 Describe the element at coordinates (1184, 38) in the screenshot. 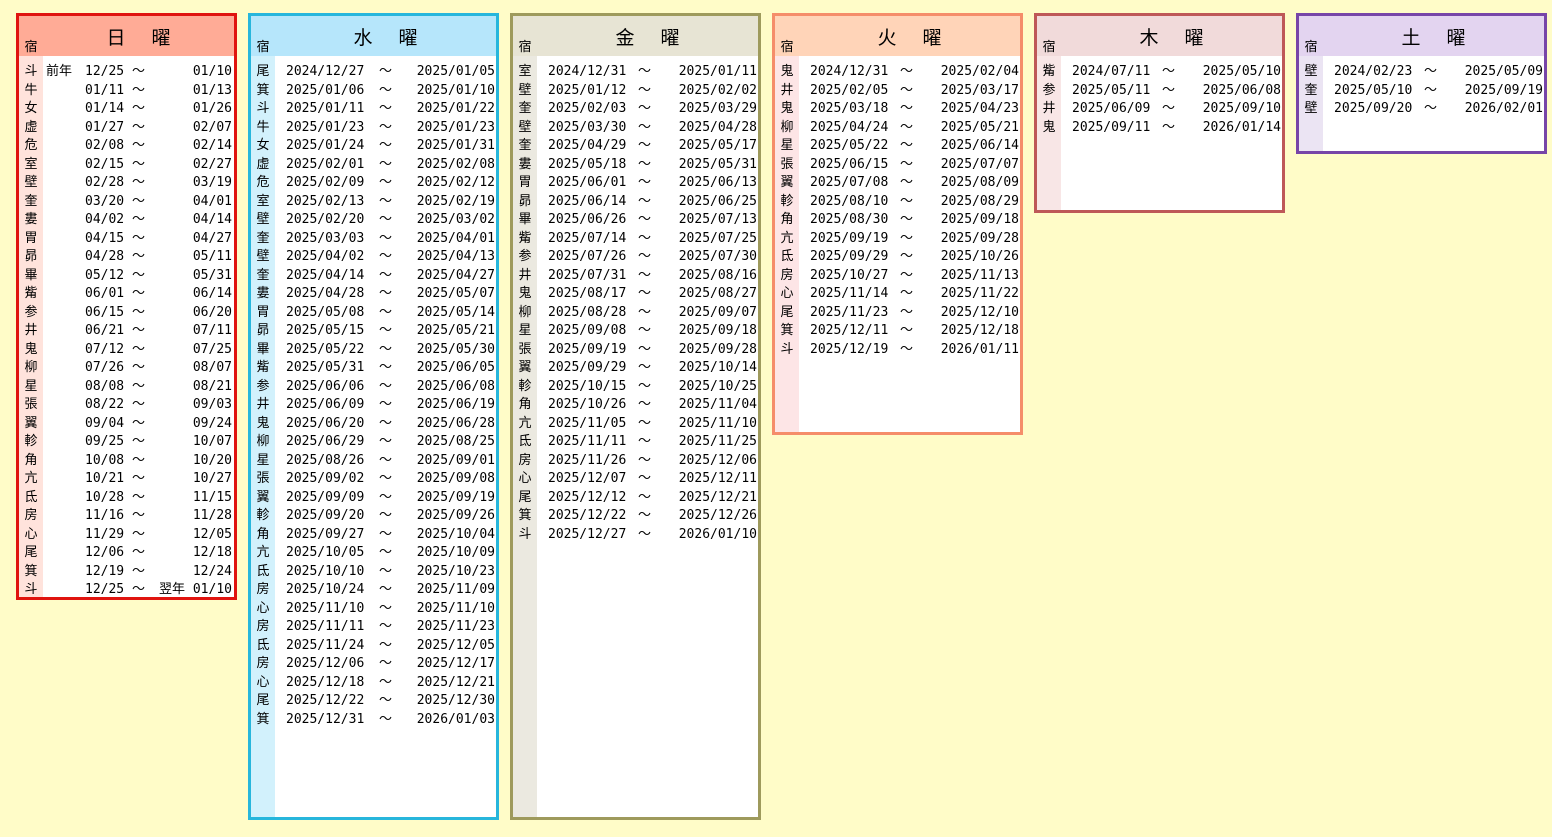

I see `panel-title: 木曜` at that location.